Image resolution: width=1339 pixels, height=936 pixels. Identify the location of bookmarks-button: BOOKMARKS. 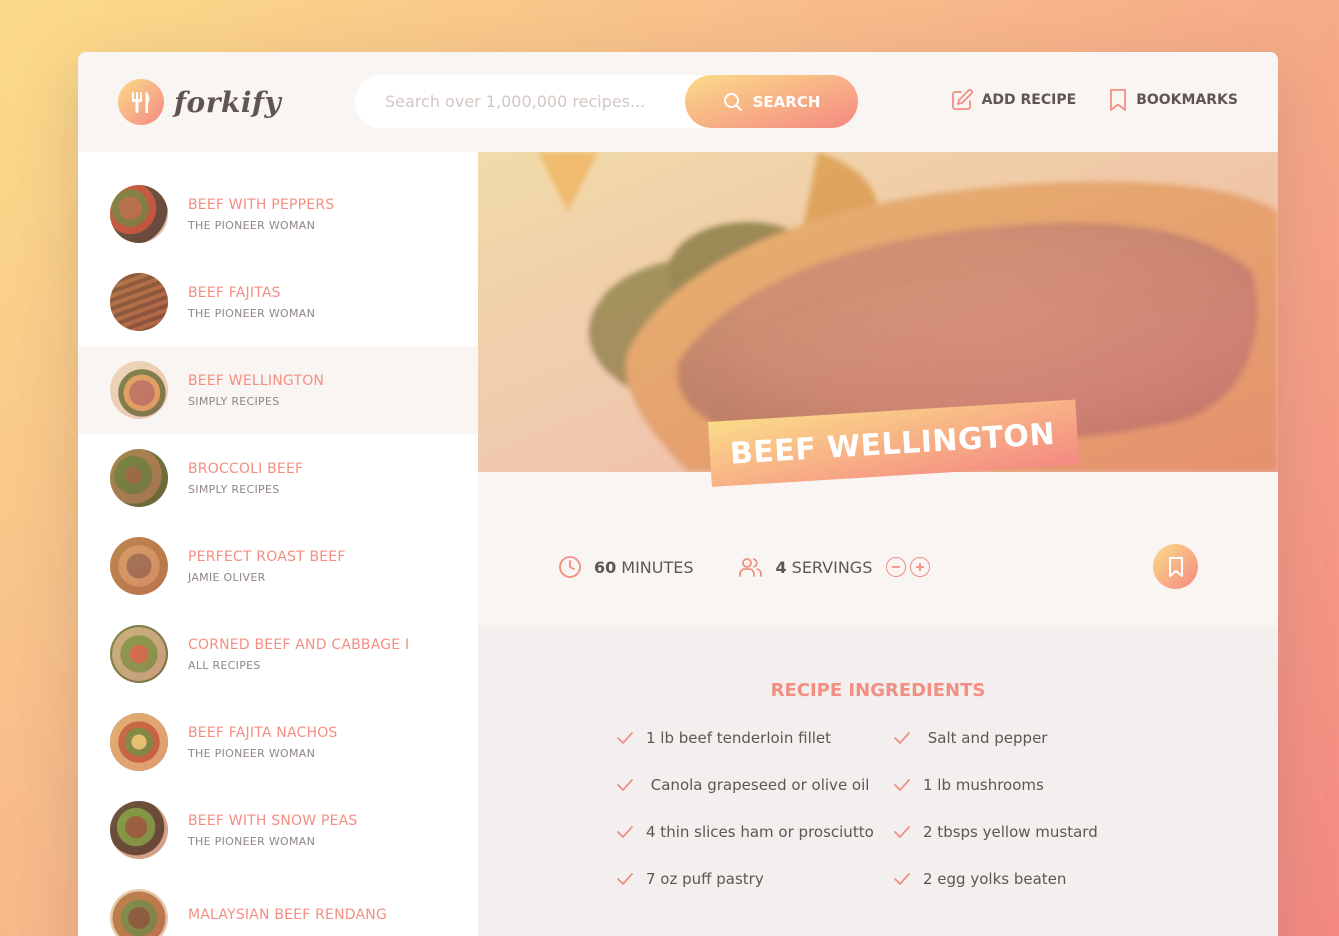
(1173, 100).